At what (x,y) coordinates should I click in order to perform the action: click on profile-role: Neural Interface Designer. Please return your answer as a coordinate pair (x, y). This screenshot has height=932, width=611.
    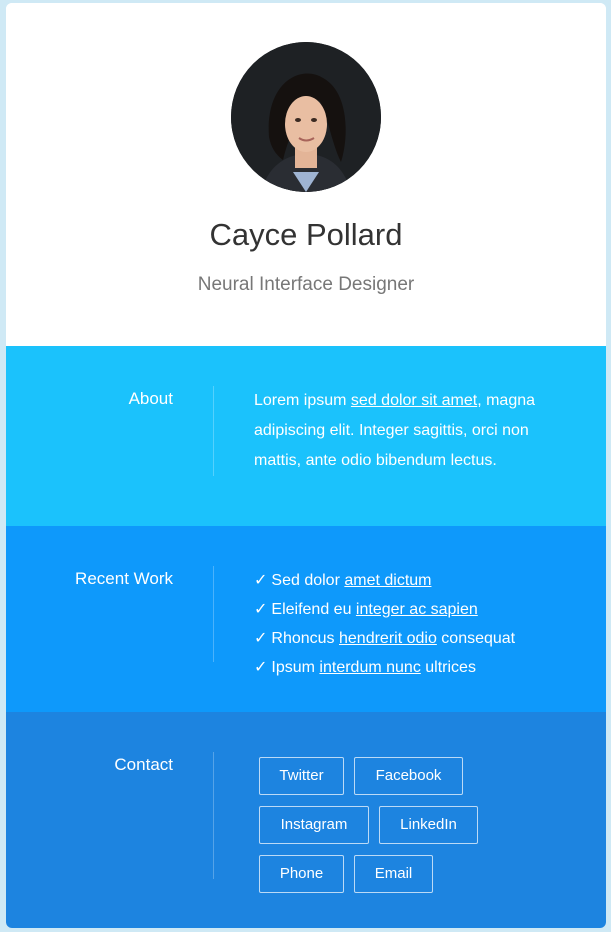
    Looking at the image, I should click on (306, 284).